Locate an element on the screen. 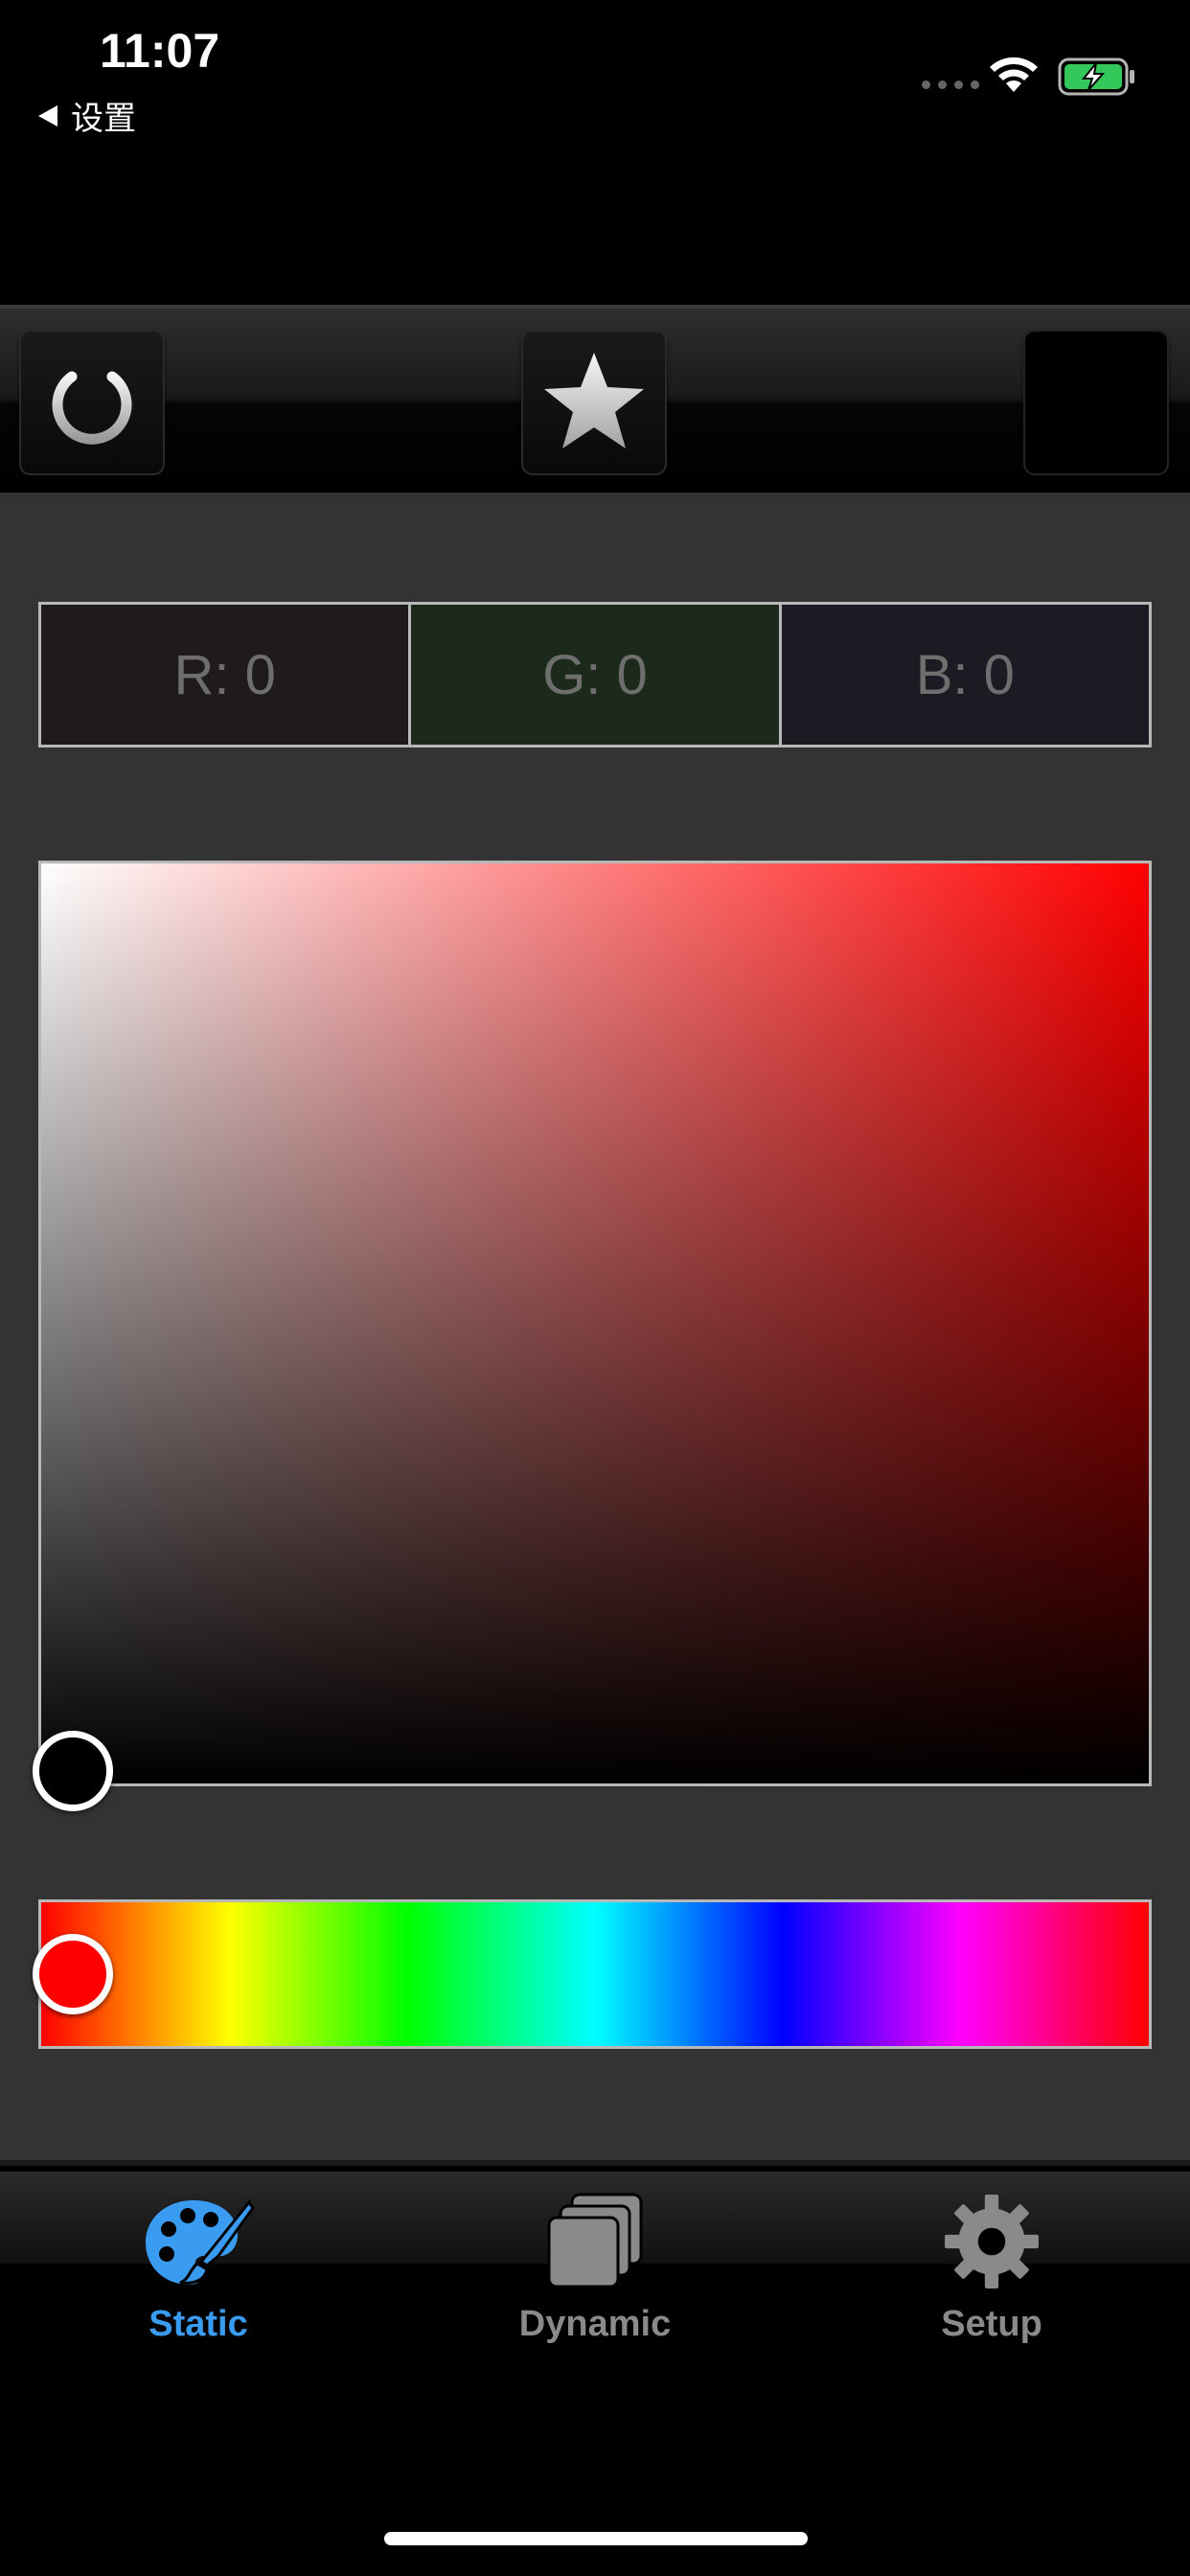  top-toolbar is located at coordinates (595, 399).